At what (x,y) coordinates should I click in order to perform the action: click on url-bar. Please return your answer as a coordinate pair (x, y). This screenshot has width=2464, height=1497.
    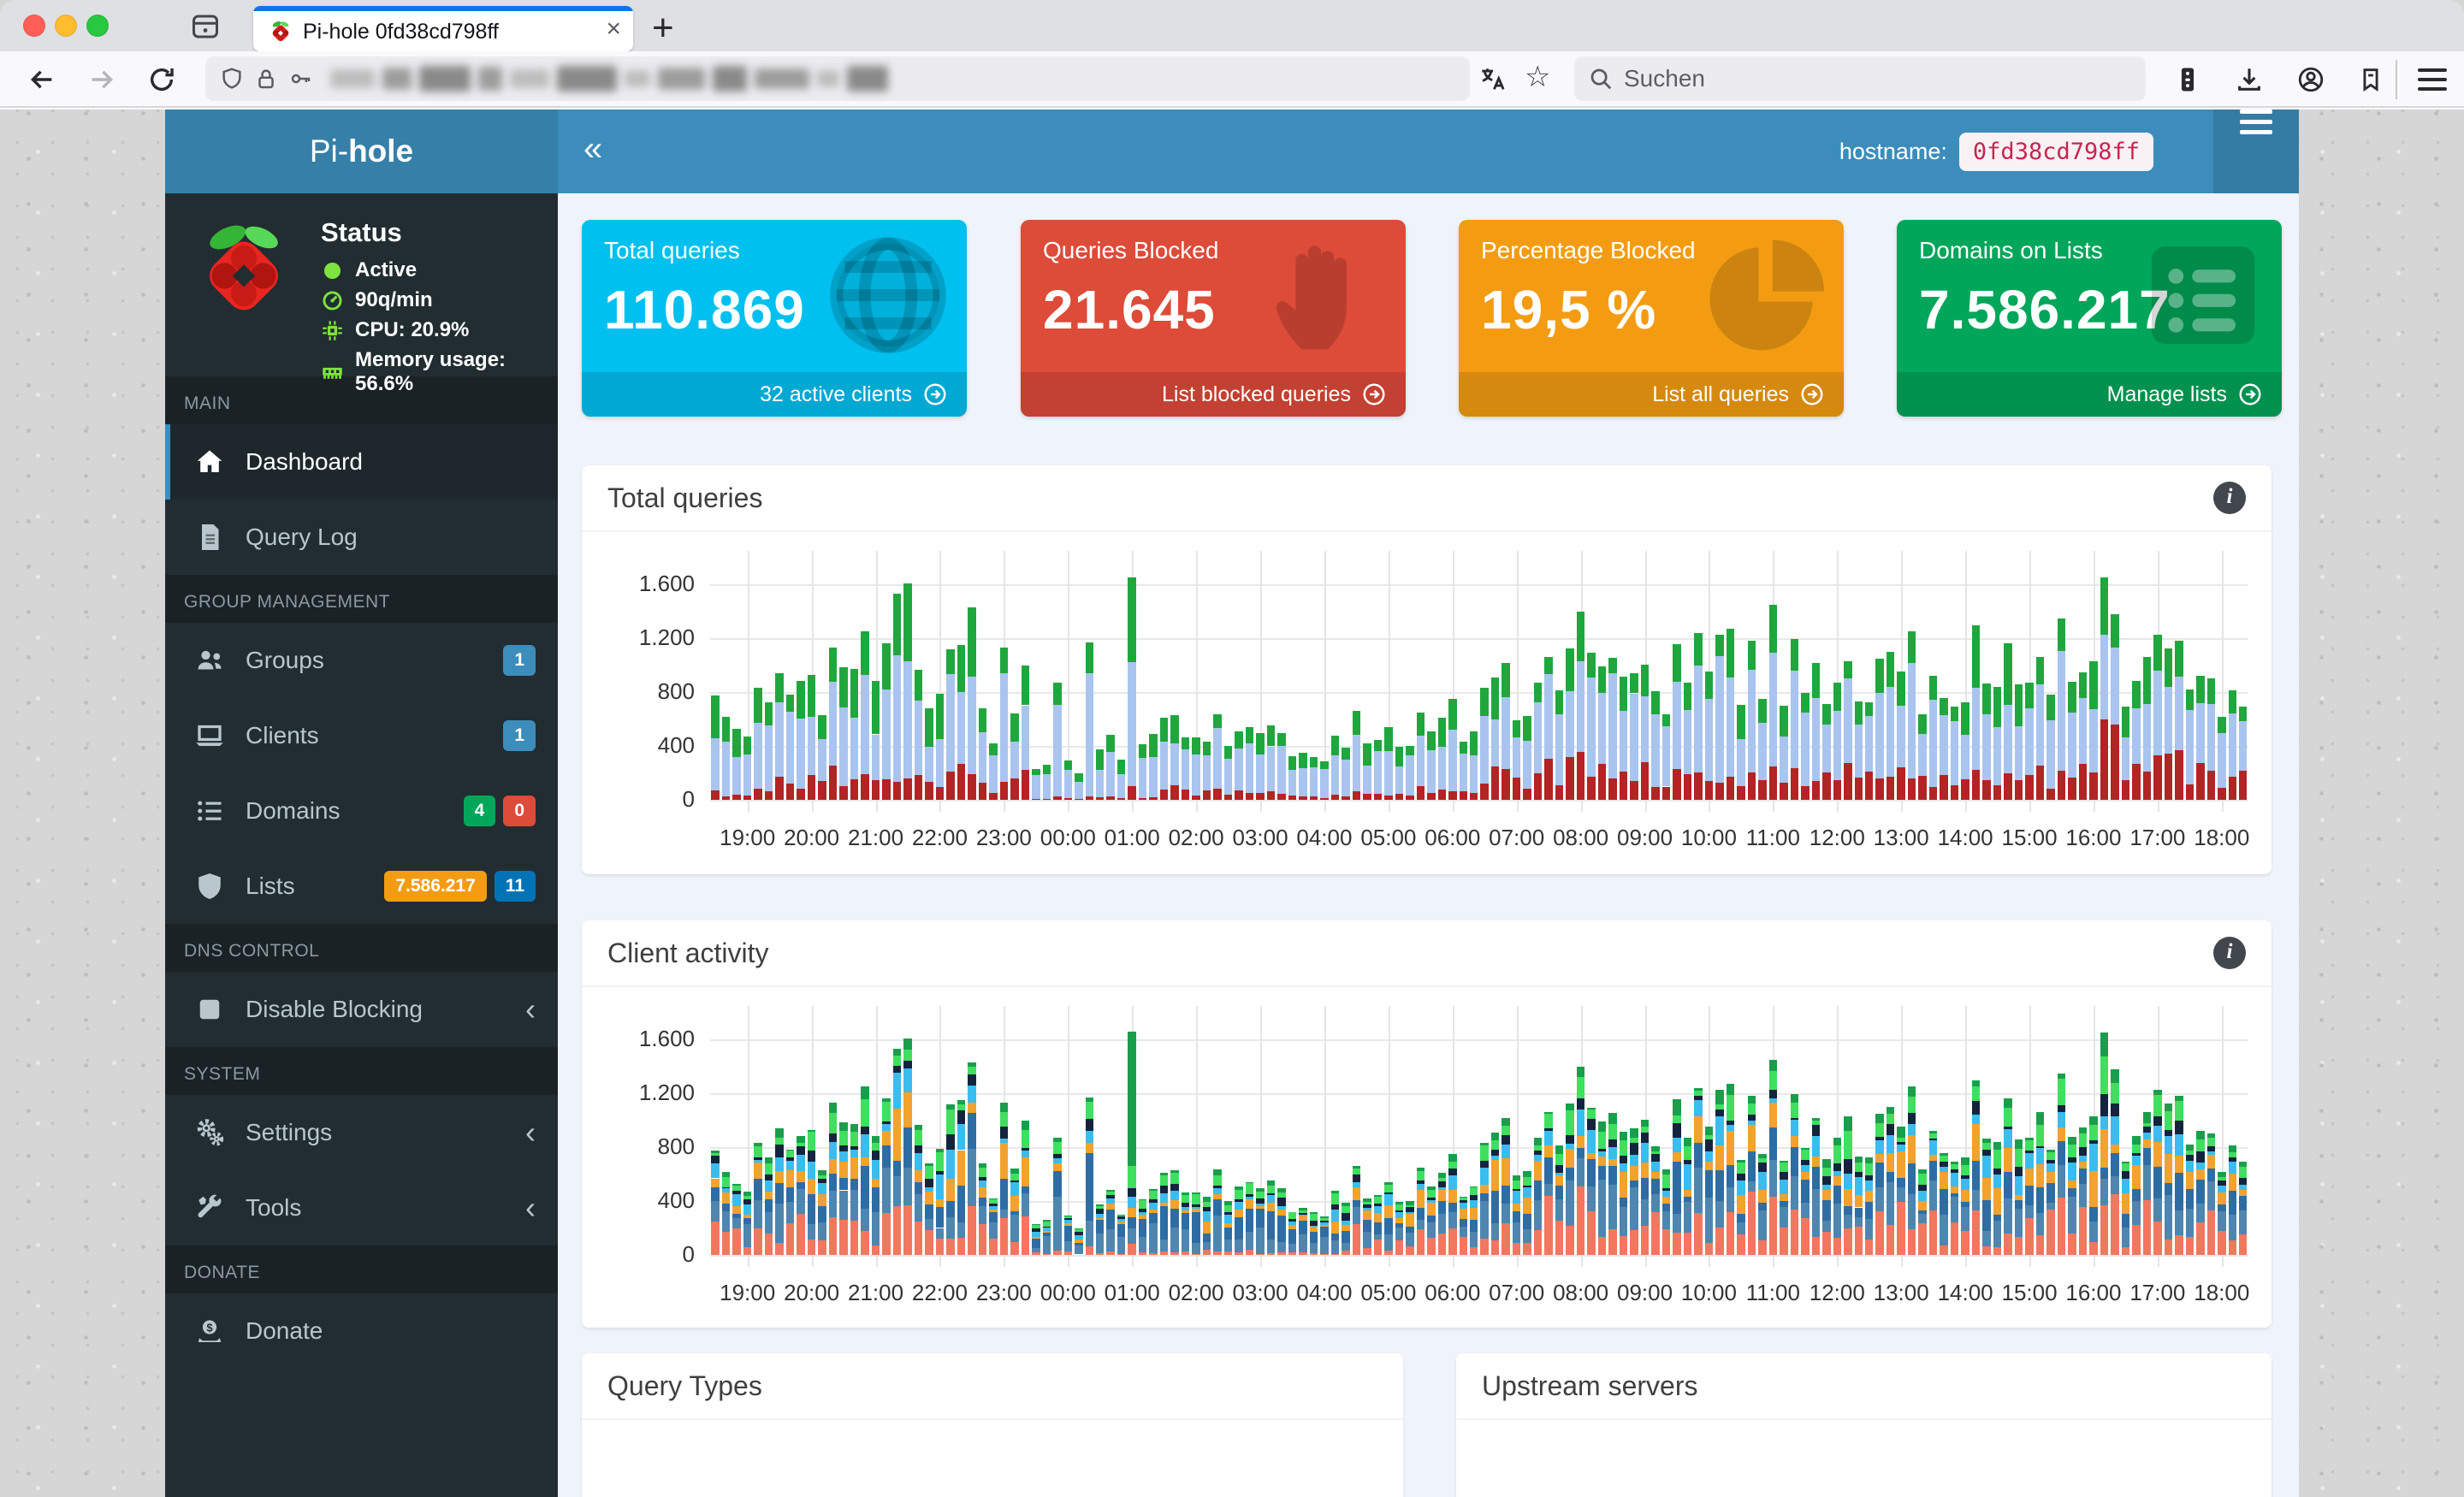
    Looking at the image, I should click on (837, 78).